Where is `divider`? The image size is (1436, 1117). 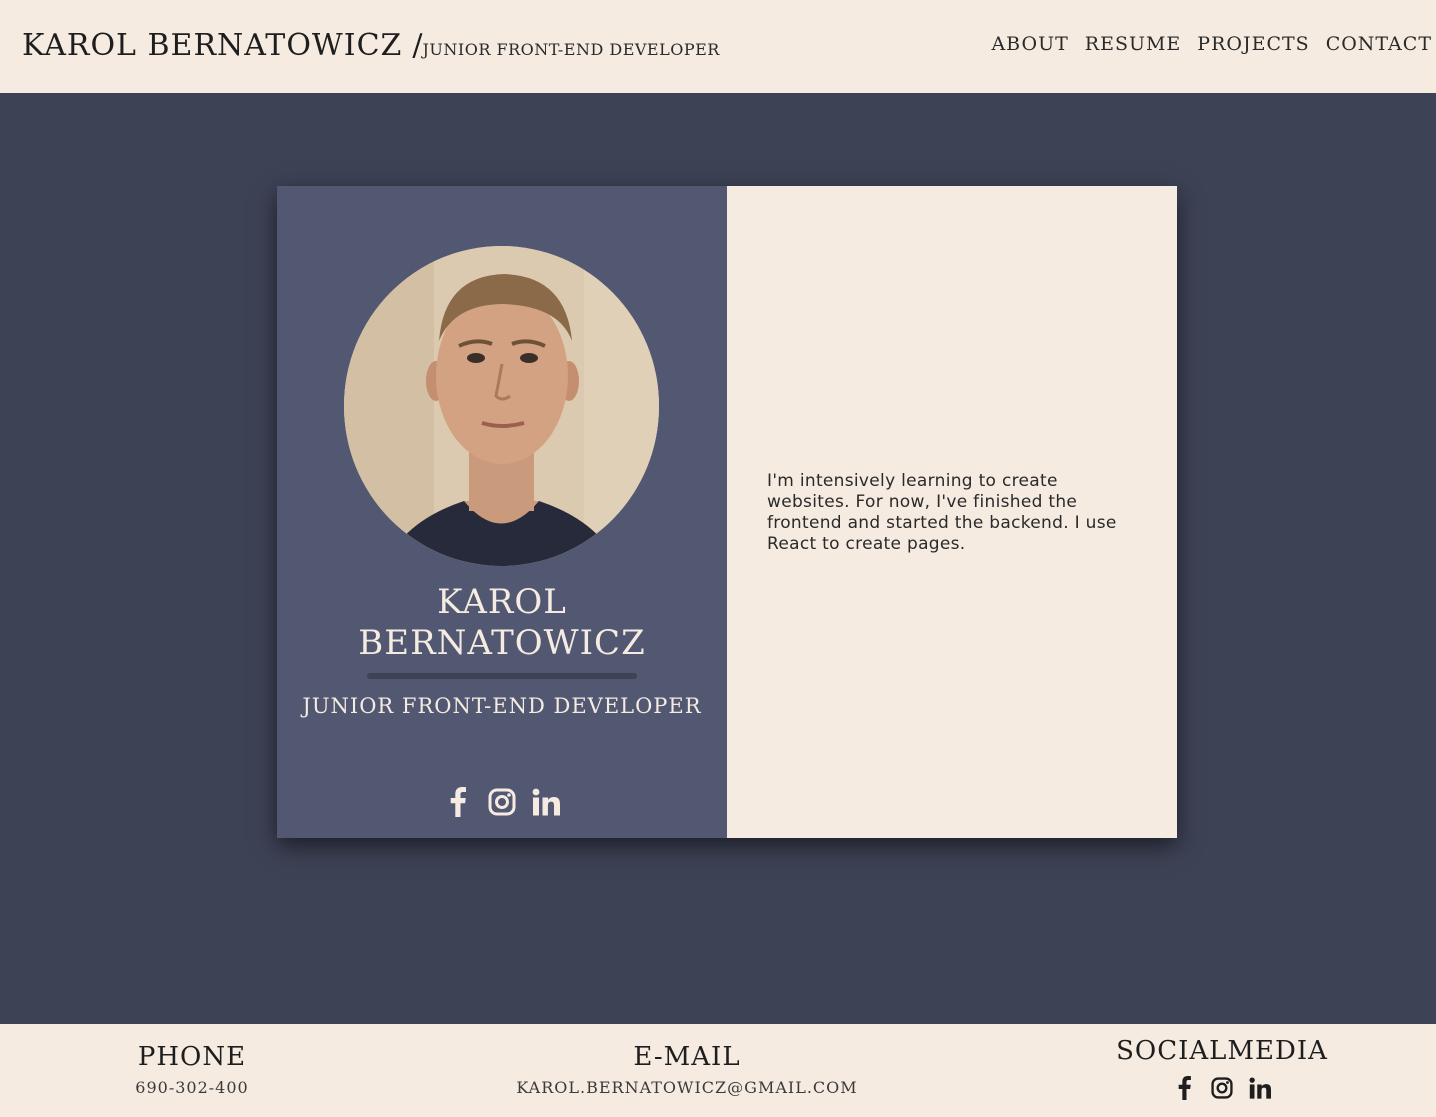 divider is located at coordinates (502, 676).